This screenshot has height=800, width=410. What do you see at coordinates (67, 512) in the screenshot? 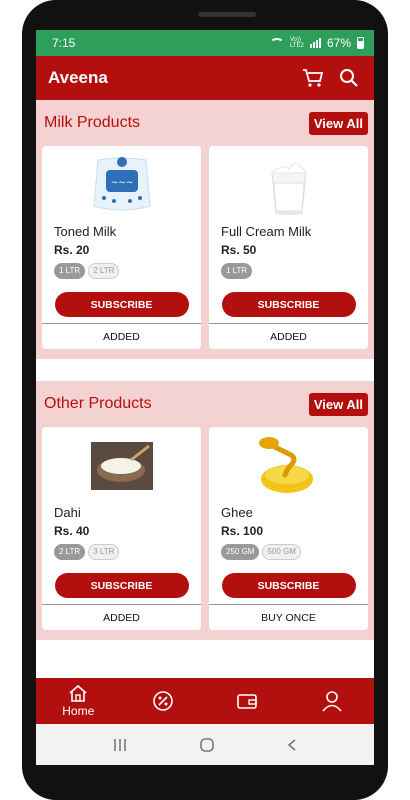
I see `product-name: Dahi` at bounding box center [67, 512].